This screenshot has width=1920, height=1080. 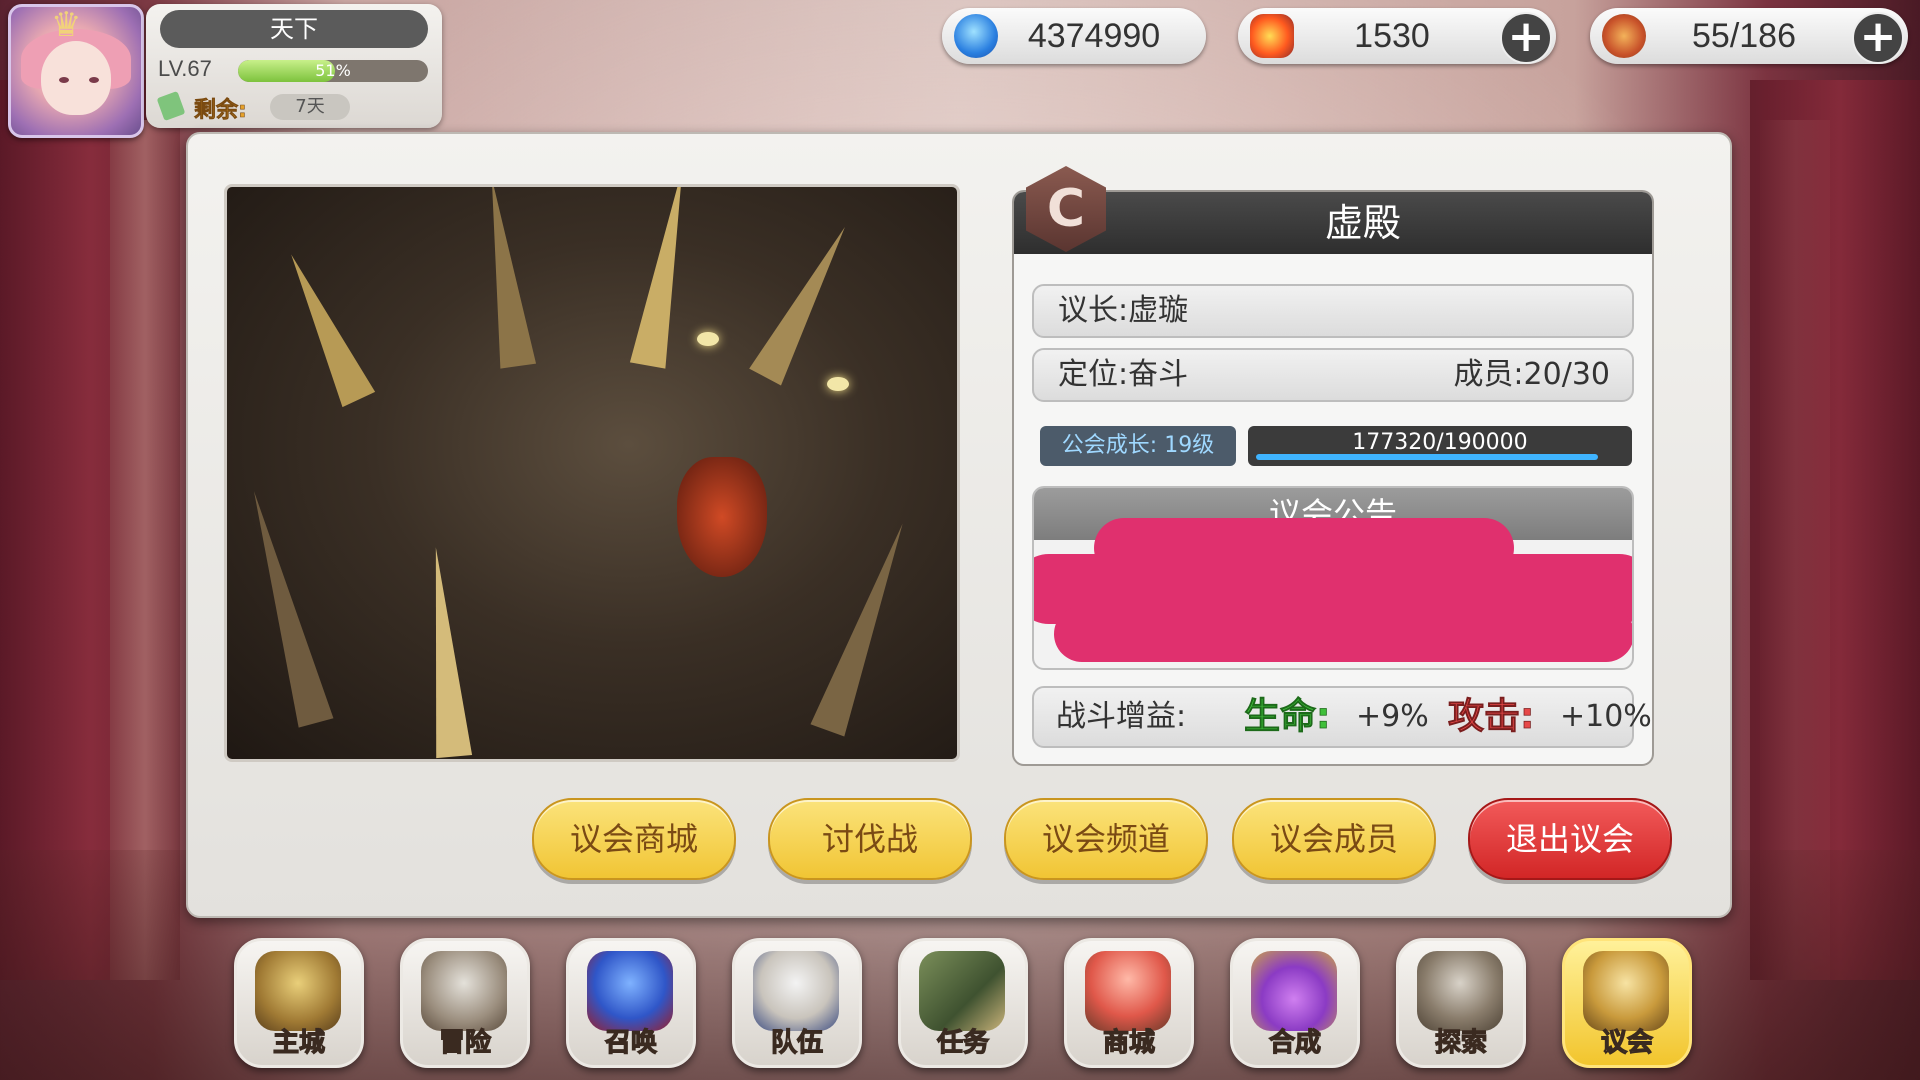 What do you see at coordinates (1570, 839) in the screenshot?
I see `leave-guild-button: 退出议会` at bounding box center [1570, 839].